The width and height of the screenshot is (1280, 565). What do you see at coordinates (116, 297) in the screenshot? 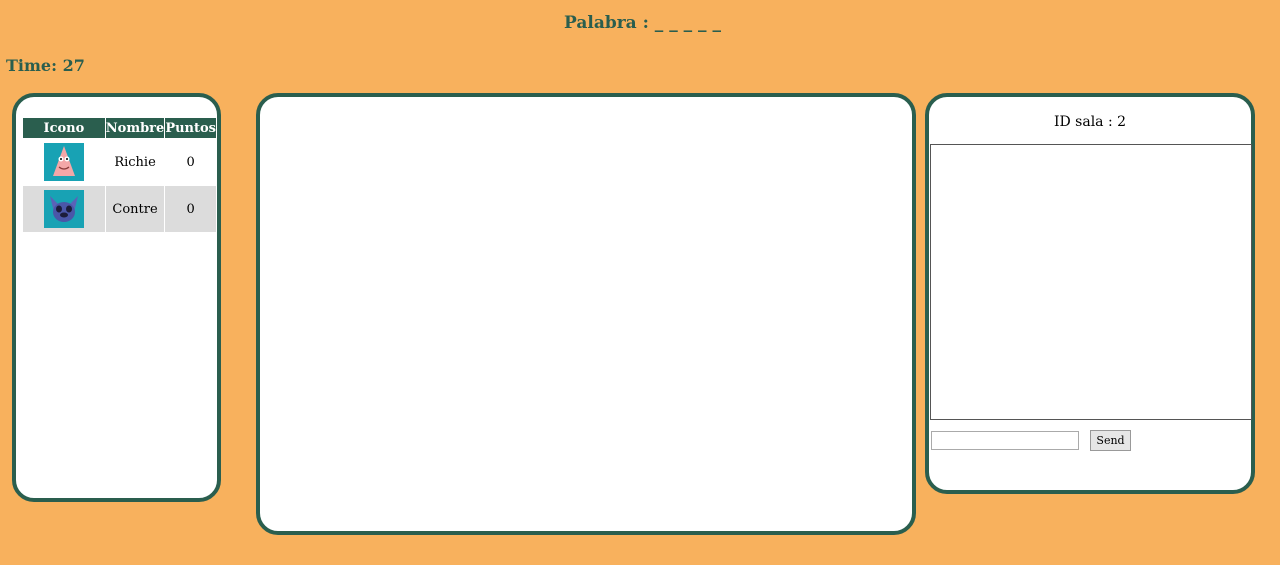
I see `players-panel: Icono Nombre Puntos Richie 0 Contre 0` at bounding box center [116, 297].